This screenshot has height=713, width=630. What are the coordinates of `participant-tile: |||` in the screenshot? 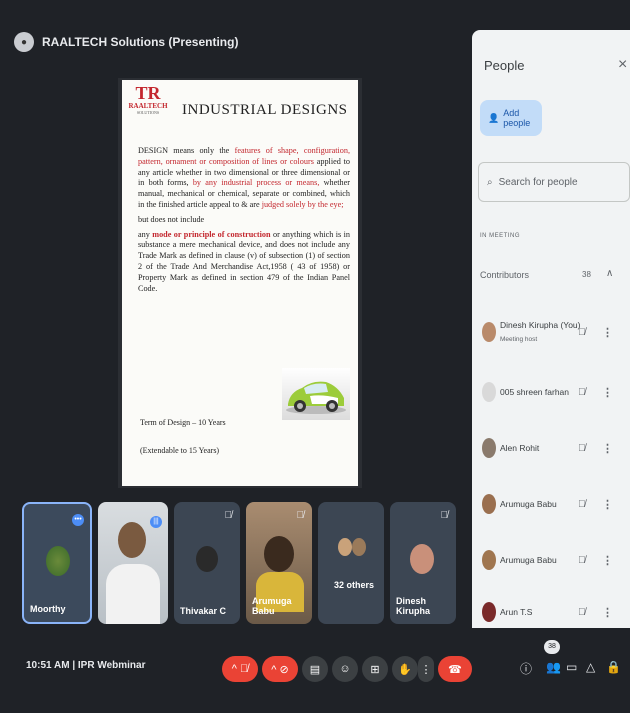 It's located at (133, 563).